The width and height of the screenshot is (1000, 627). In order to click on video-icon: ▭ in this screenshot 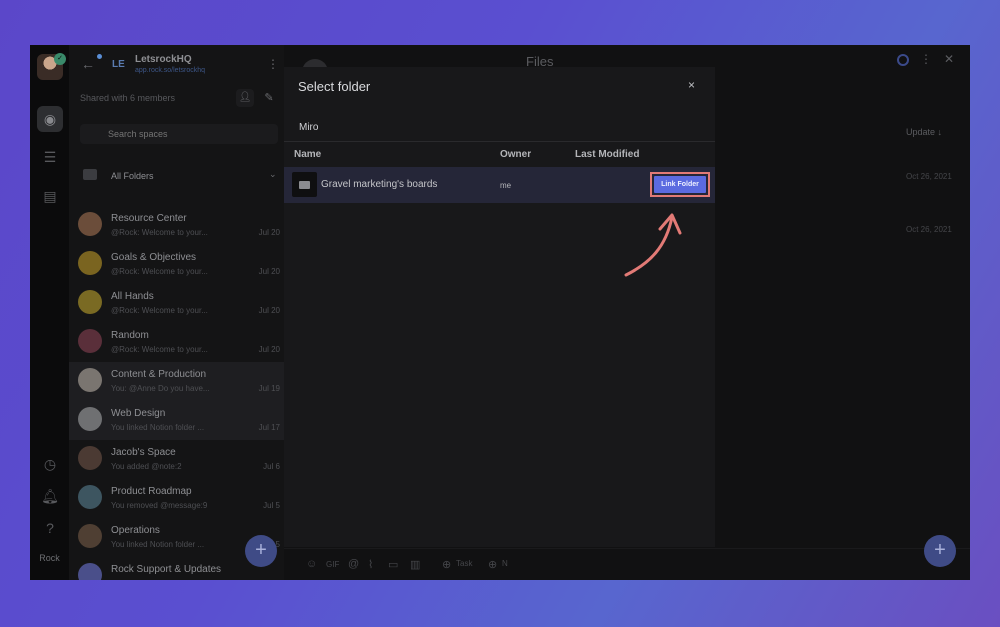, I will do `click(393, 564)`.